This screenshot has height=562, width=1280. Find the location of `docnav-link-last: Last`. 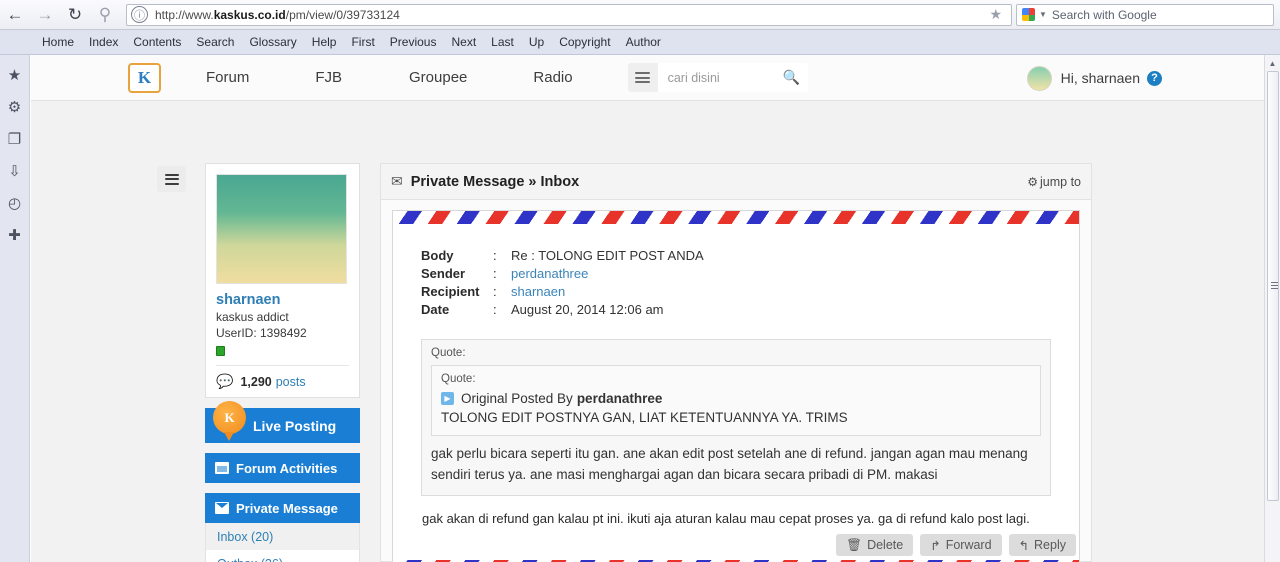

docnav-link-last: Last is located at coordinates (502, 42).